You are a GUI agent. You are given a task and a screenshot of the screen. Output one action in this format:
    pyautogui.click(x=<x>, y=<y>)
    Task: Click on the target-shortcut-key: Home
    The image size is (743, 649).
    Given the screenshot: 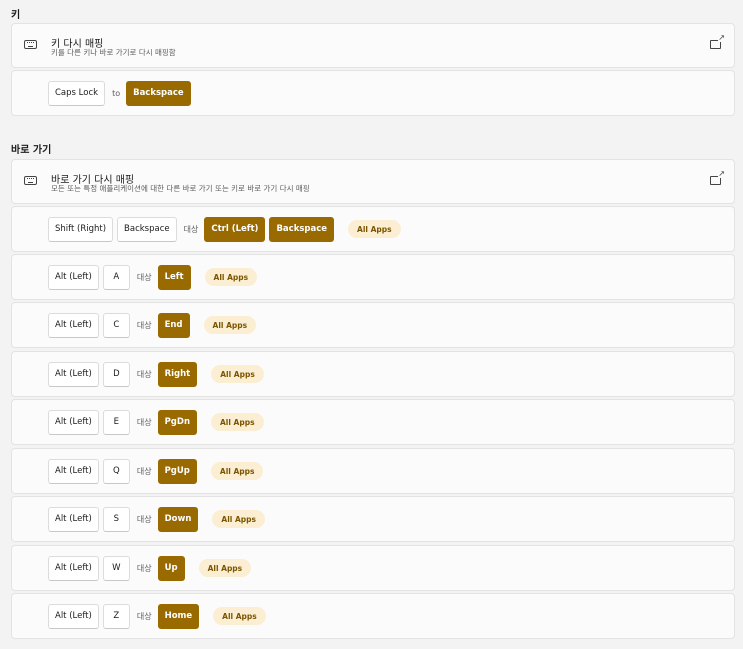 What is the action you would take?
    pyautogui.click(x=178, y=616)
    